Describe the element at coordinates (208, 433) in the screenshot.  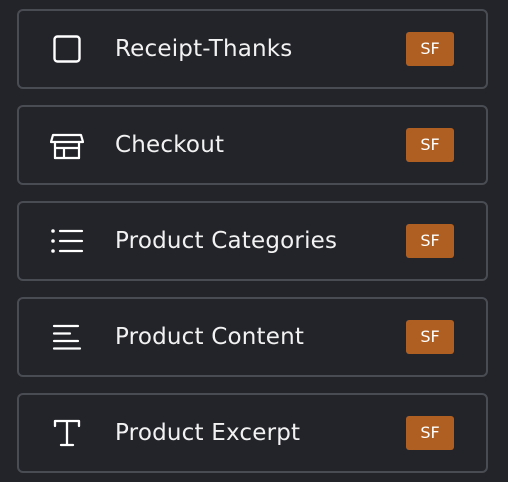
I see `widget-label: Product Excerpt` at that location.